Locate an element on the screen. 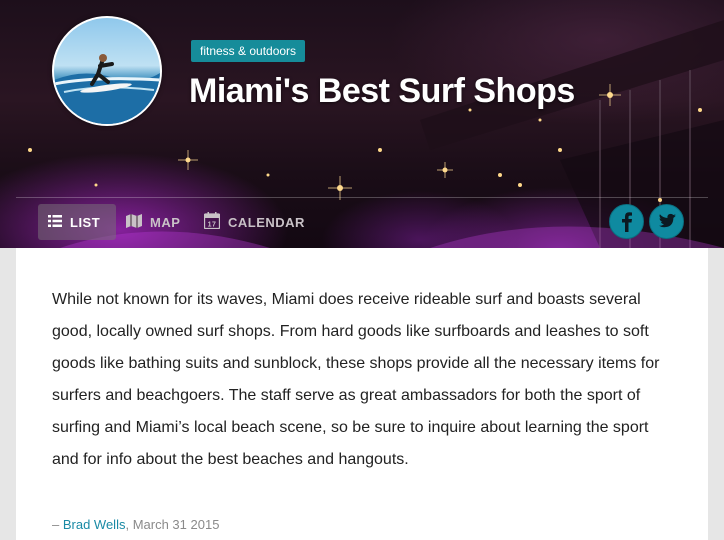  facebook-share-button is located at coordinates (626, 221).